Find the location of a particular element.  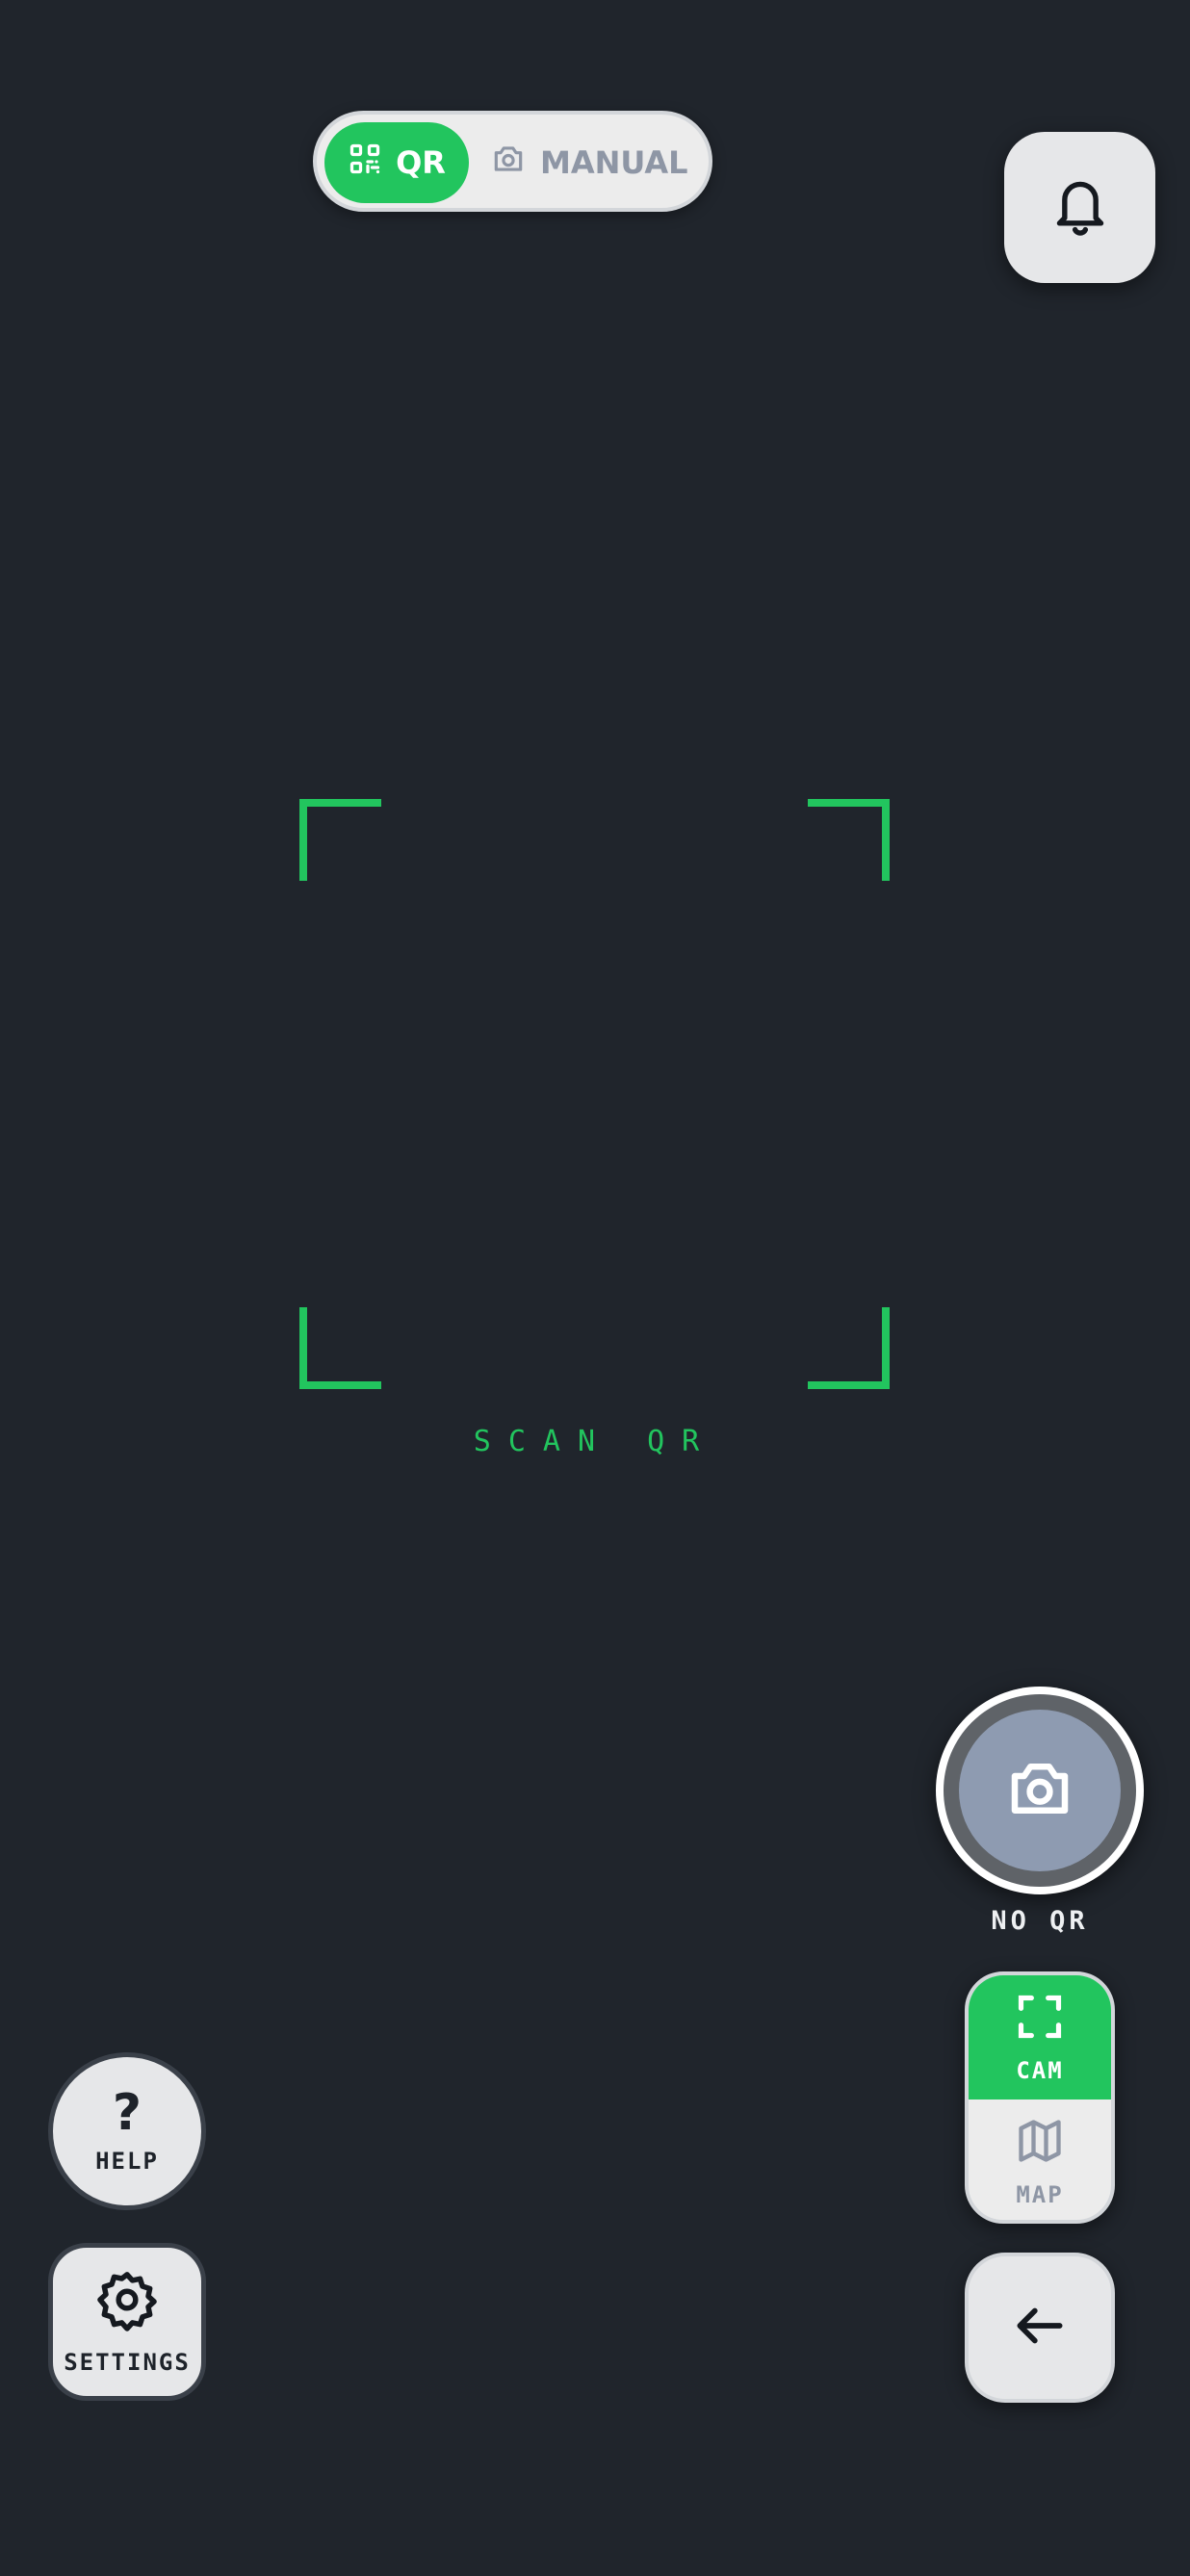

shutter-core is located at coordinates (1040, 1791).